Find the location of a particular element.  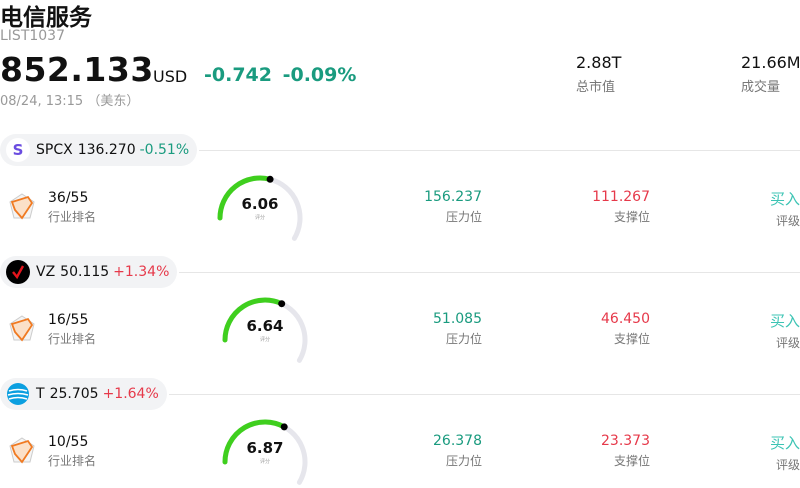

score-value: 6.87 is located at coordinates (265, 448).